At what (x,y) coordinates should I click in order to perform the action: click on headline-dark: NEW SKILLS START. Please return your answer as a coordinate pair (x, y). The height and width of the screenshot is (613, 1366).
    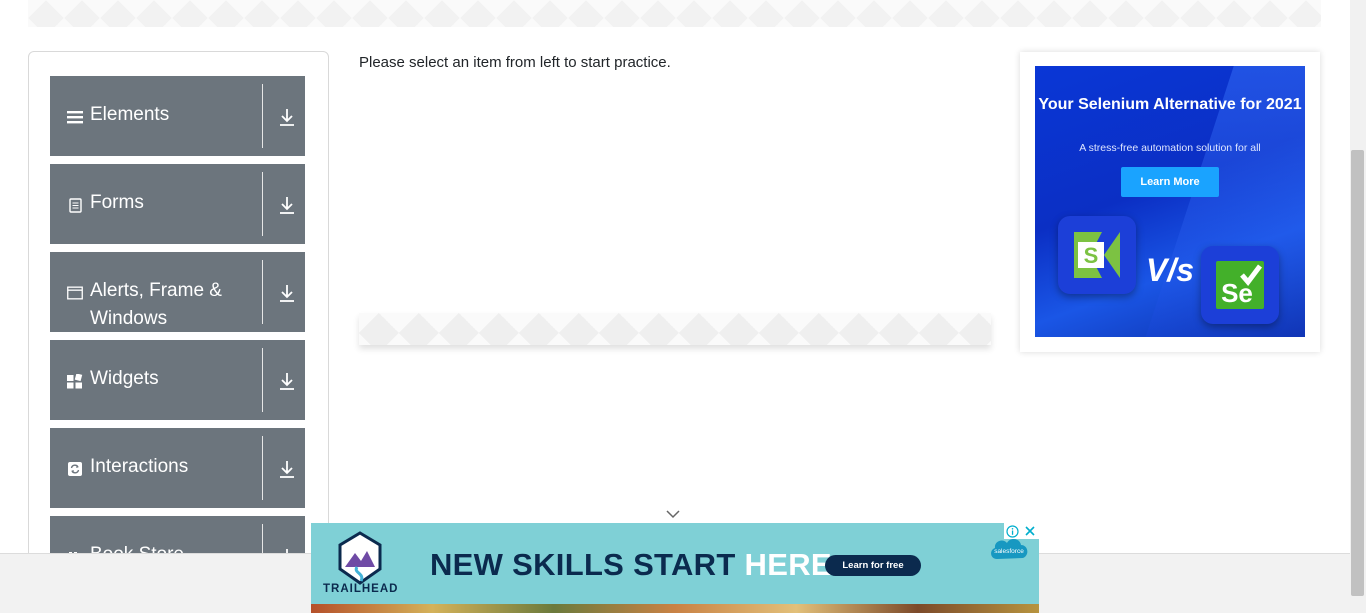
    Looking at the image, I should click on (583, 564).